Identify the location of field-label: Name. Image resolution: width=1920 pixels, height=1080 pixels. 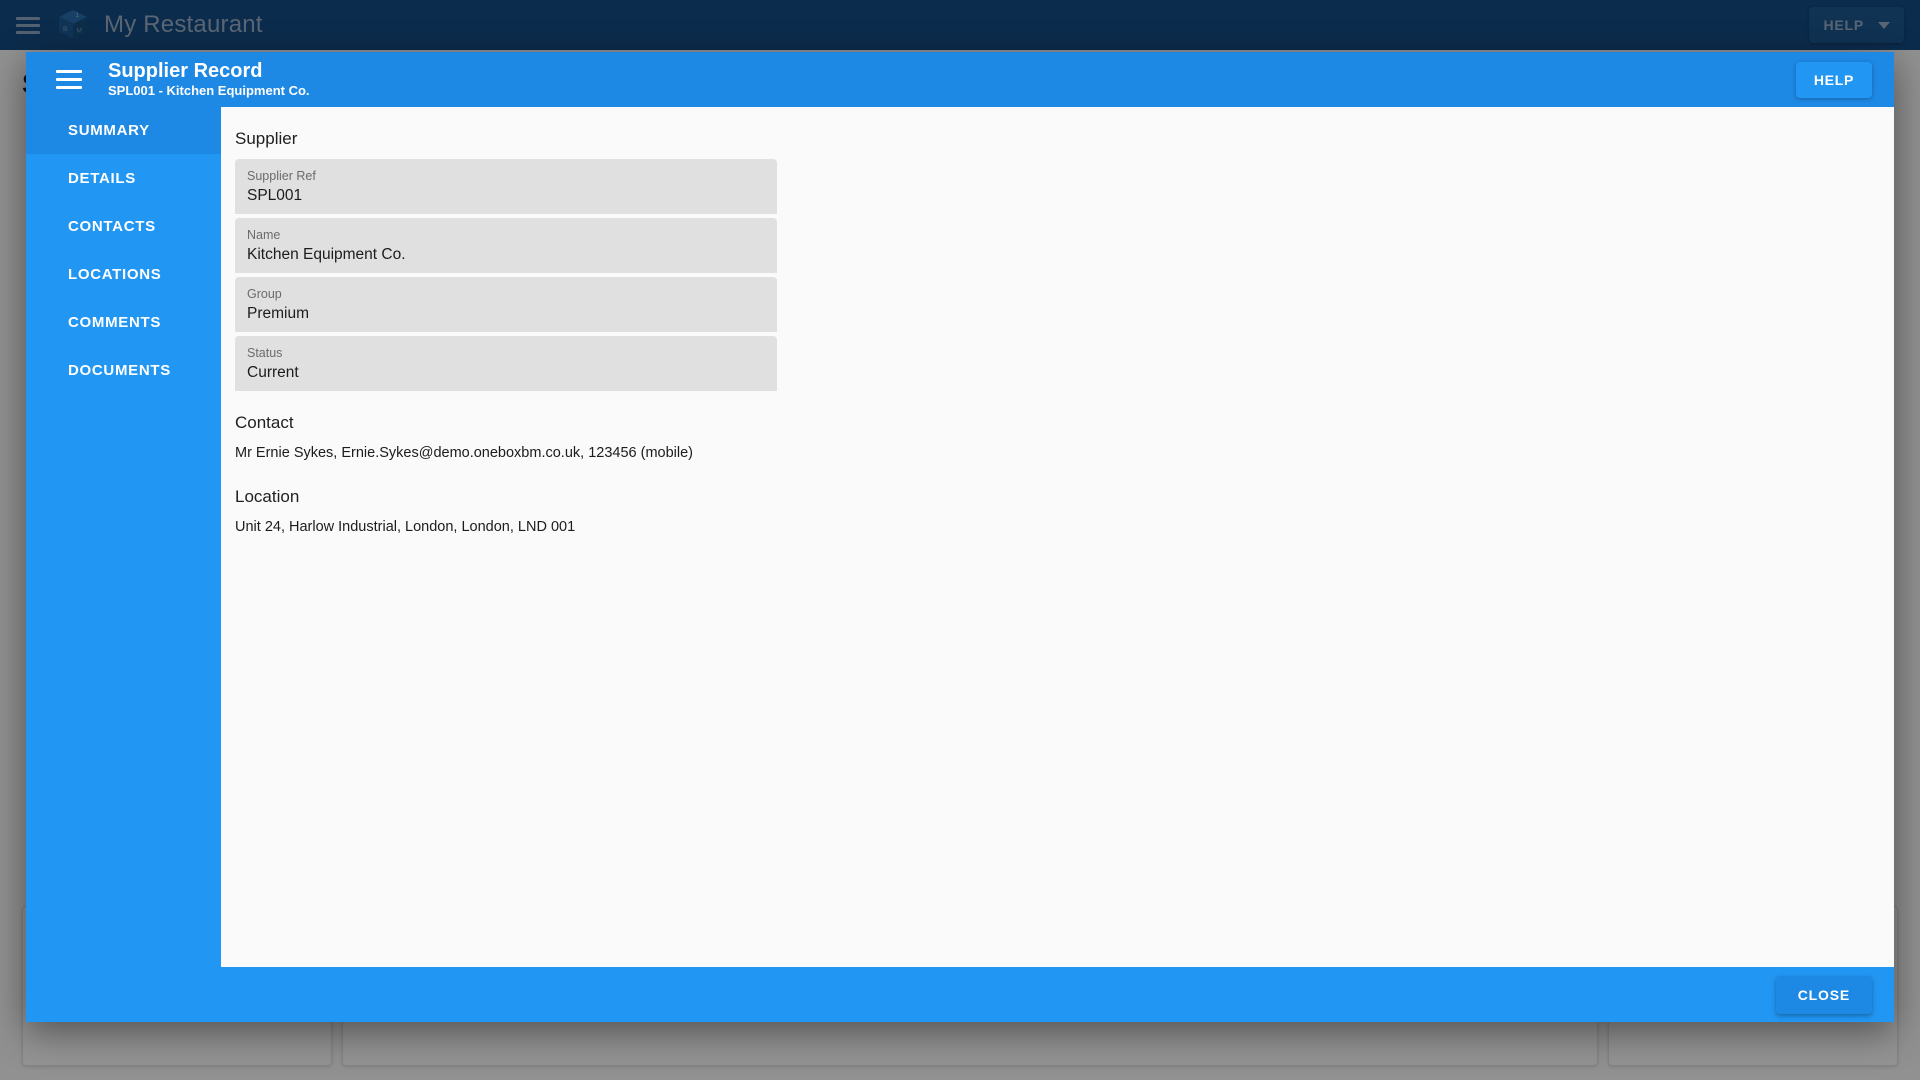
(264, 235).